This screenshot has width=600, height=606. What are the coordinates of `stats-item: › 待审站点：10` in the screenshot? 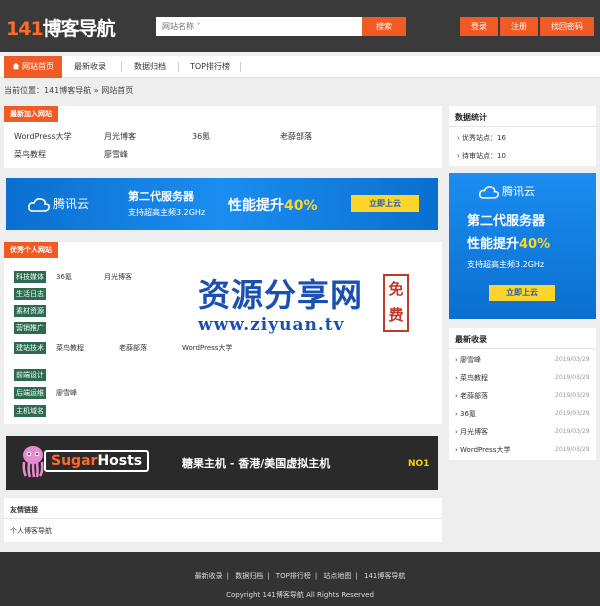 It's located at (481, 156).